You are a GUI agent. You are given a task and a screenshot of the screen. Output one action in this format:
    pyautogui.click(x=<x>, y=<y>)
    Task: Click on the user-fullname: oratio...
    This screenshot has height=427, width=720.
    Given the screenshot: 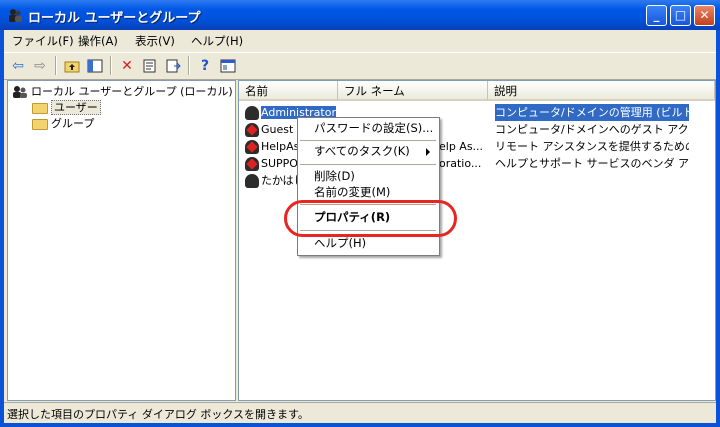 What is the action you would take?
    pyautogui.click(x=460, y=163)
    